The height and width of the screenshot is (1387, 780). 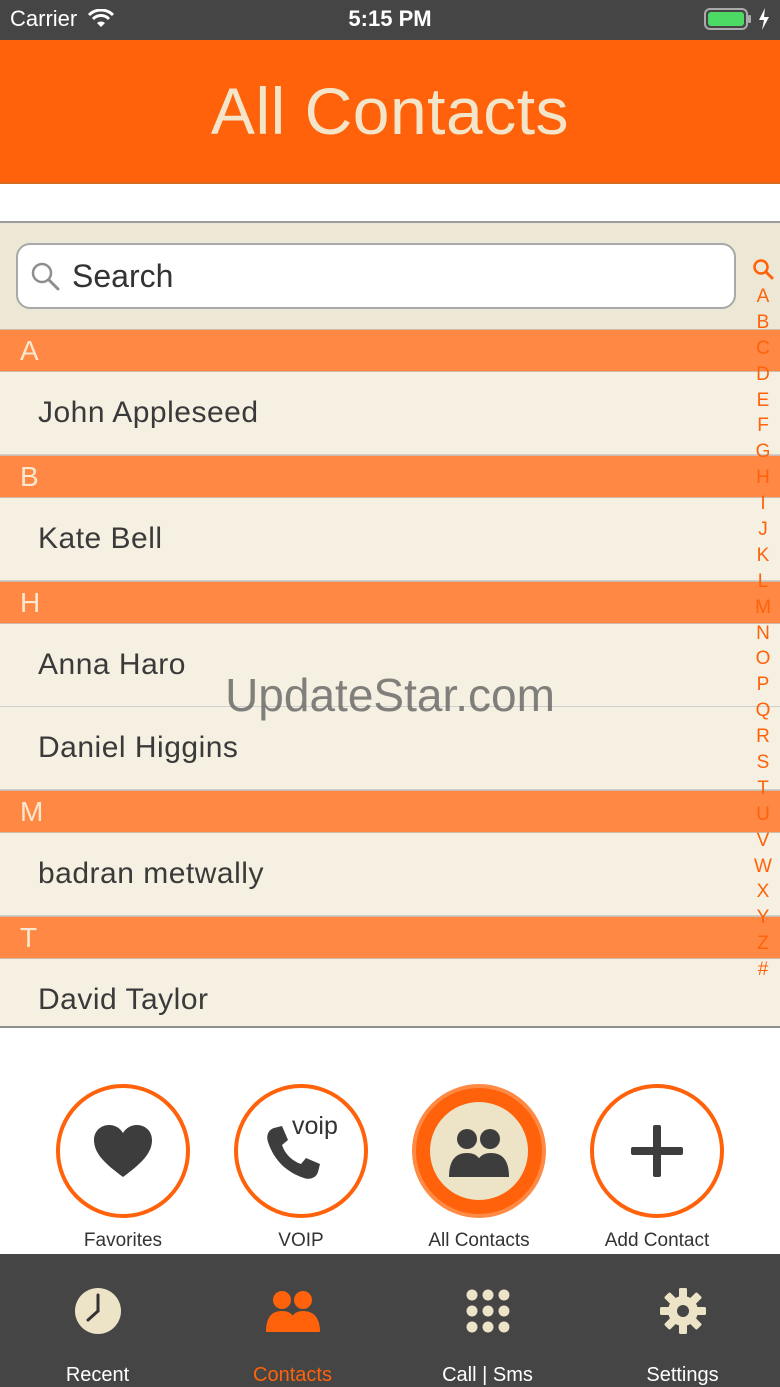 I want to click on app-header: All Contacts, so click(x=390, y=111).